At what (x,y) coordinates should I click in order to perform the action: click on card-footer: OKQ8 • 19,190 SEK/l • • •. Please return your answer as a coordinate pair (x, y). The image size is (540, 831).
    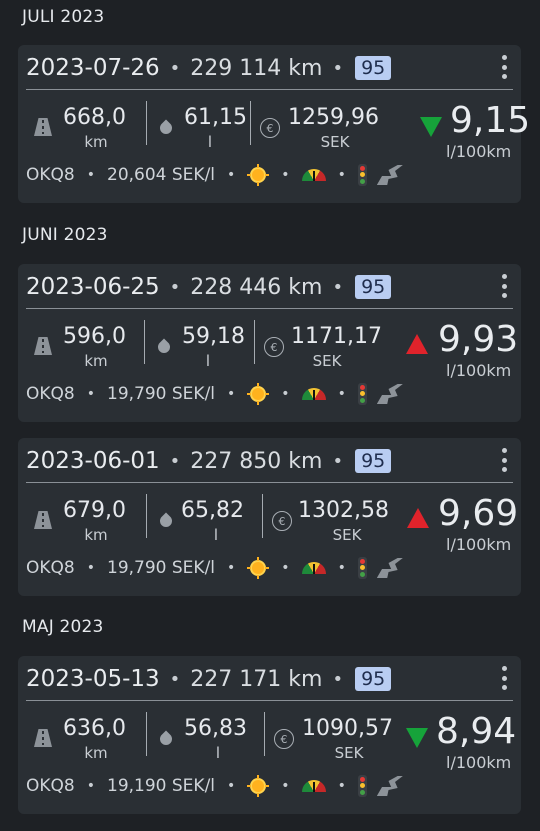
    Looking at the image, I should click on (214, 786).